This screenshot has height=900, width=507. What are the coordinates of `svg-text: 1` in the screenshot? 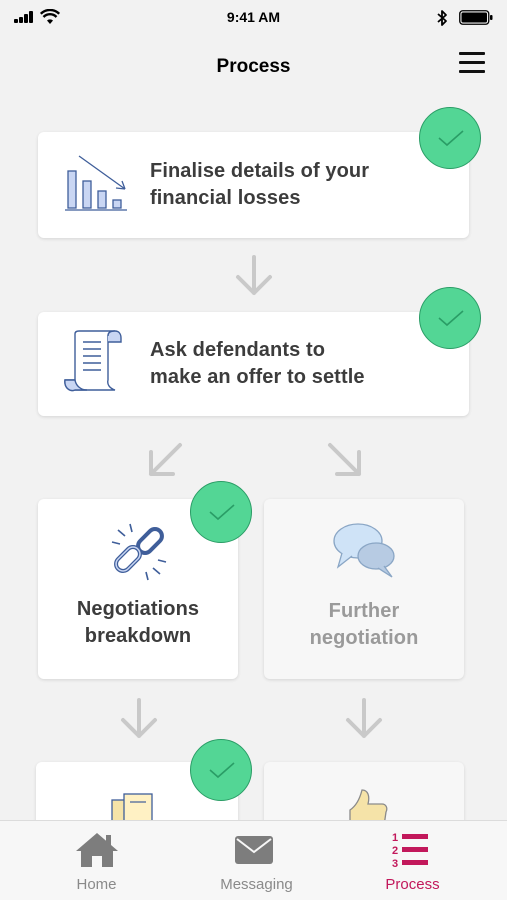 It's located at (395, 838).